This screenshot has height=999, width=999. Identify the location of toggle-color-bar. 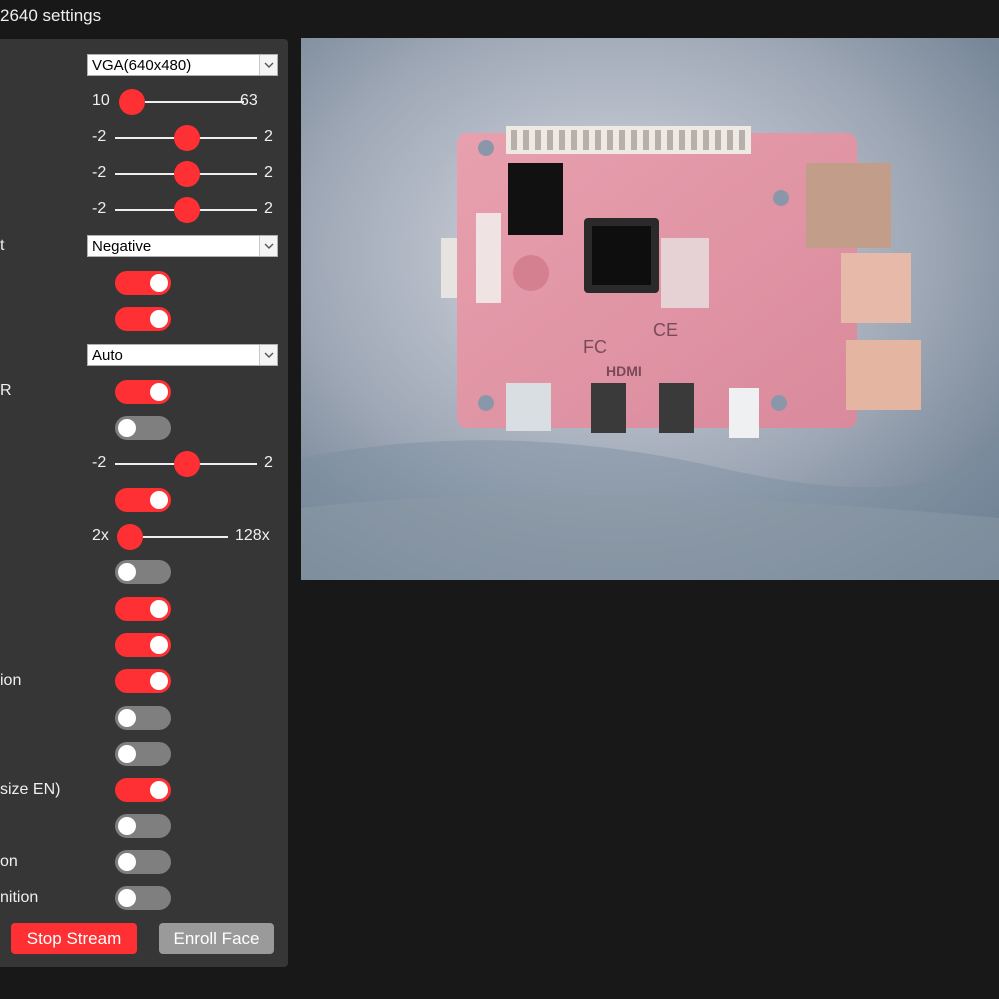
(143, 826).